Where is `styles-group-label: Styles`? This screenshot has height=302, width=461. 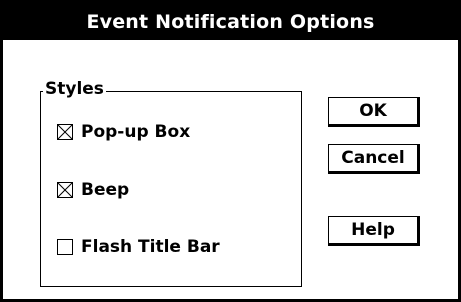 styles-group-label: Styles is located at coordinates (74, 89).